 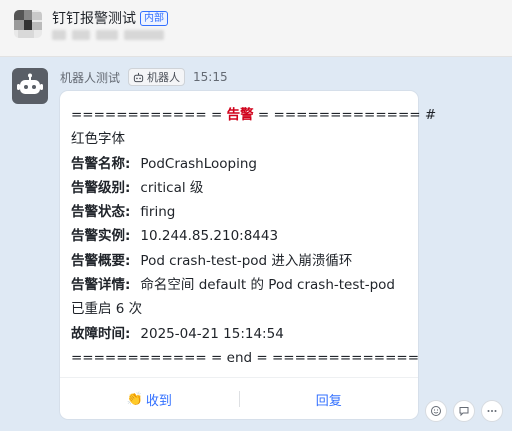 I want to click on alarm-title: 告警, so click(x=240, y=115).